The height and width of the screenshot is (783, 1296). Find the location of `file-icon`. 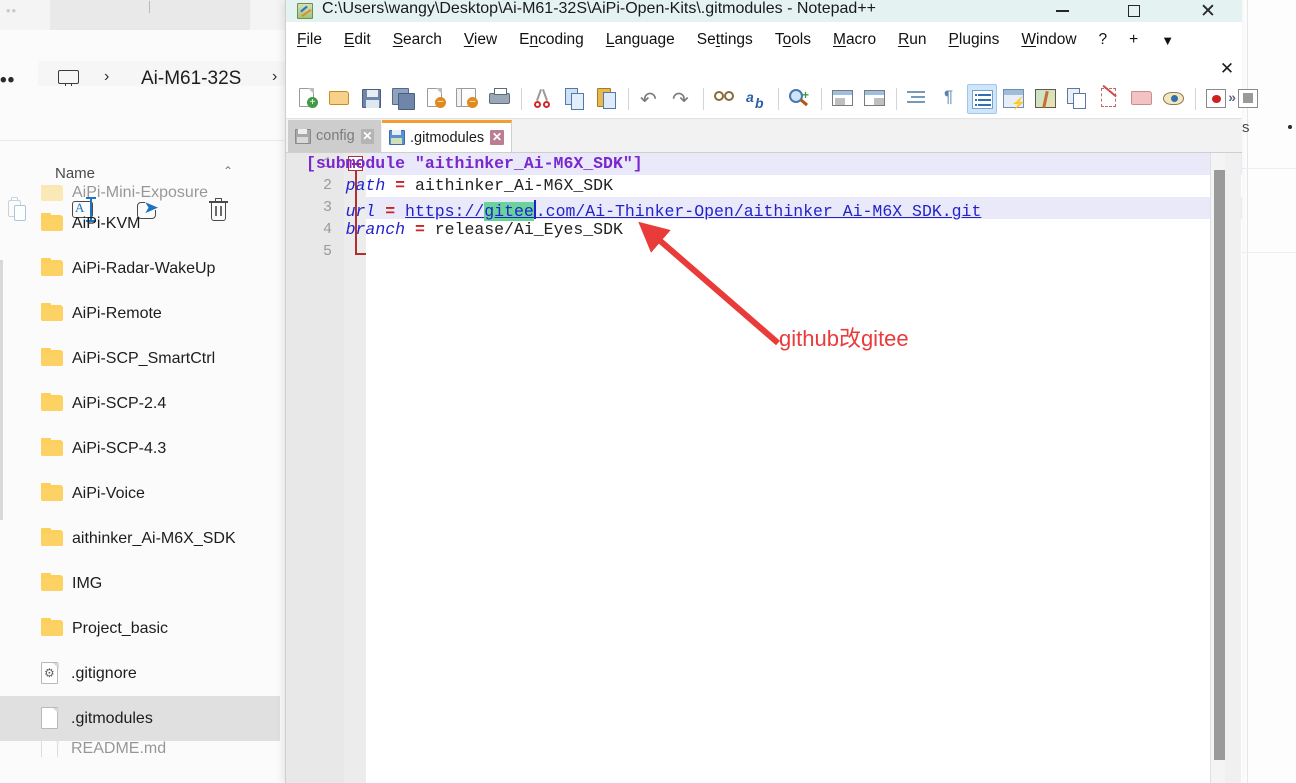

file-icon is located at coordinates (397, 137).